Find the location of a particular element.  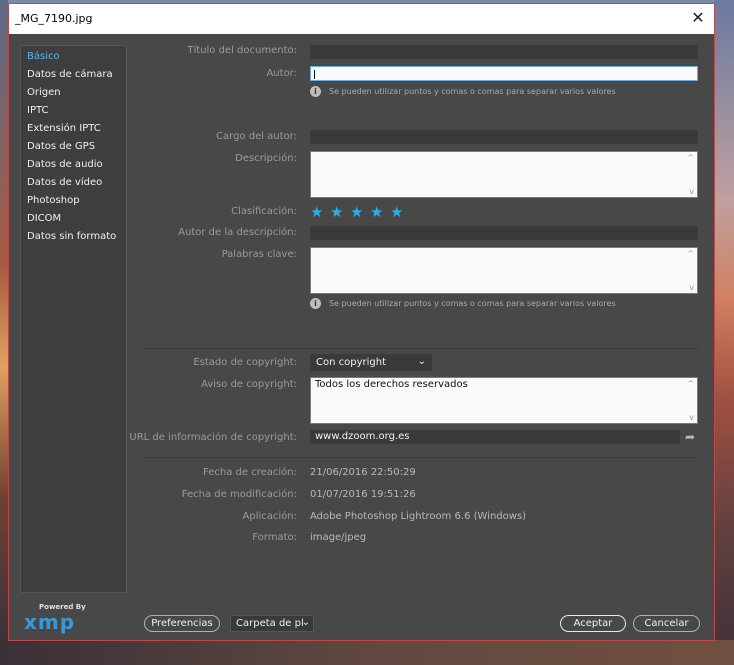

preferences-button: Preferencias is located at coordinates (182, 623).